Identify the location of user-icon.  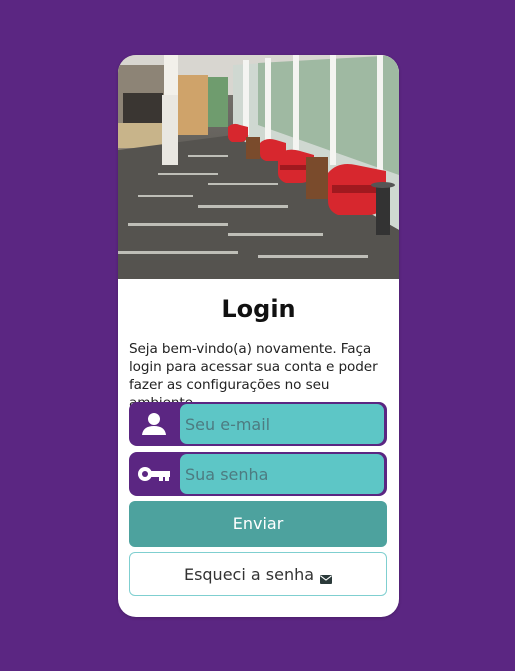
(154, 424).